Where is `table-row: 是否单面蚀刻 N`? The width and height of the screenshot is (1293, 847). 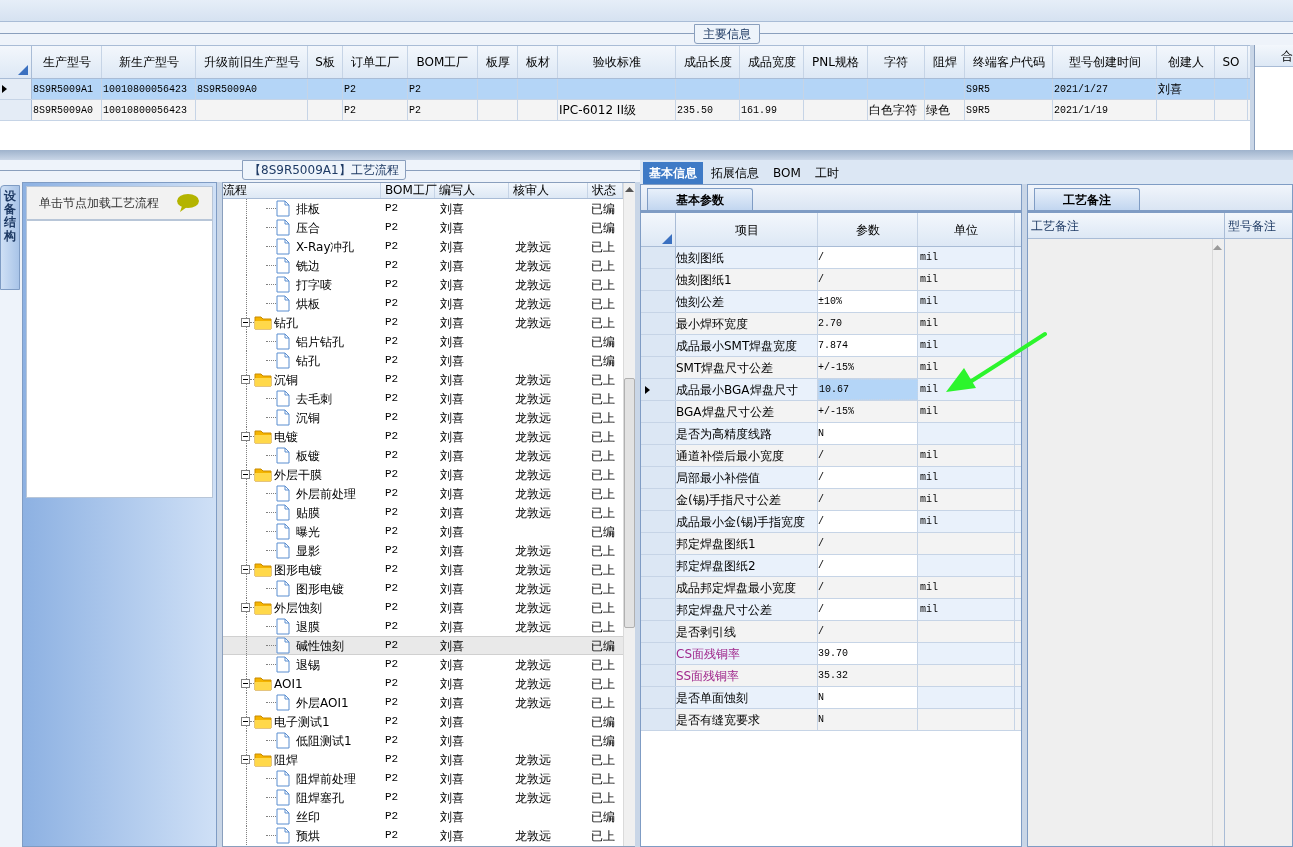
table-row: 是否单面蚀刻 N is located at coordinates (831, 698).